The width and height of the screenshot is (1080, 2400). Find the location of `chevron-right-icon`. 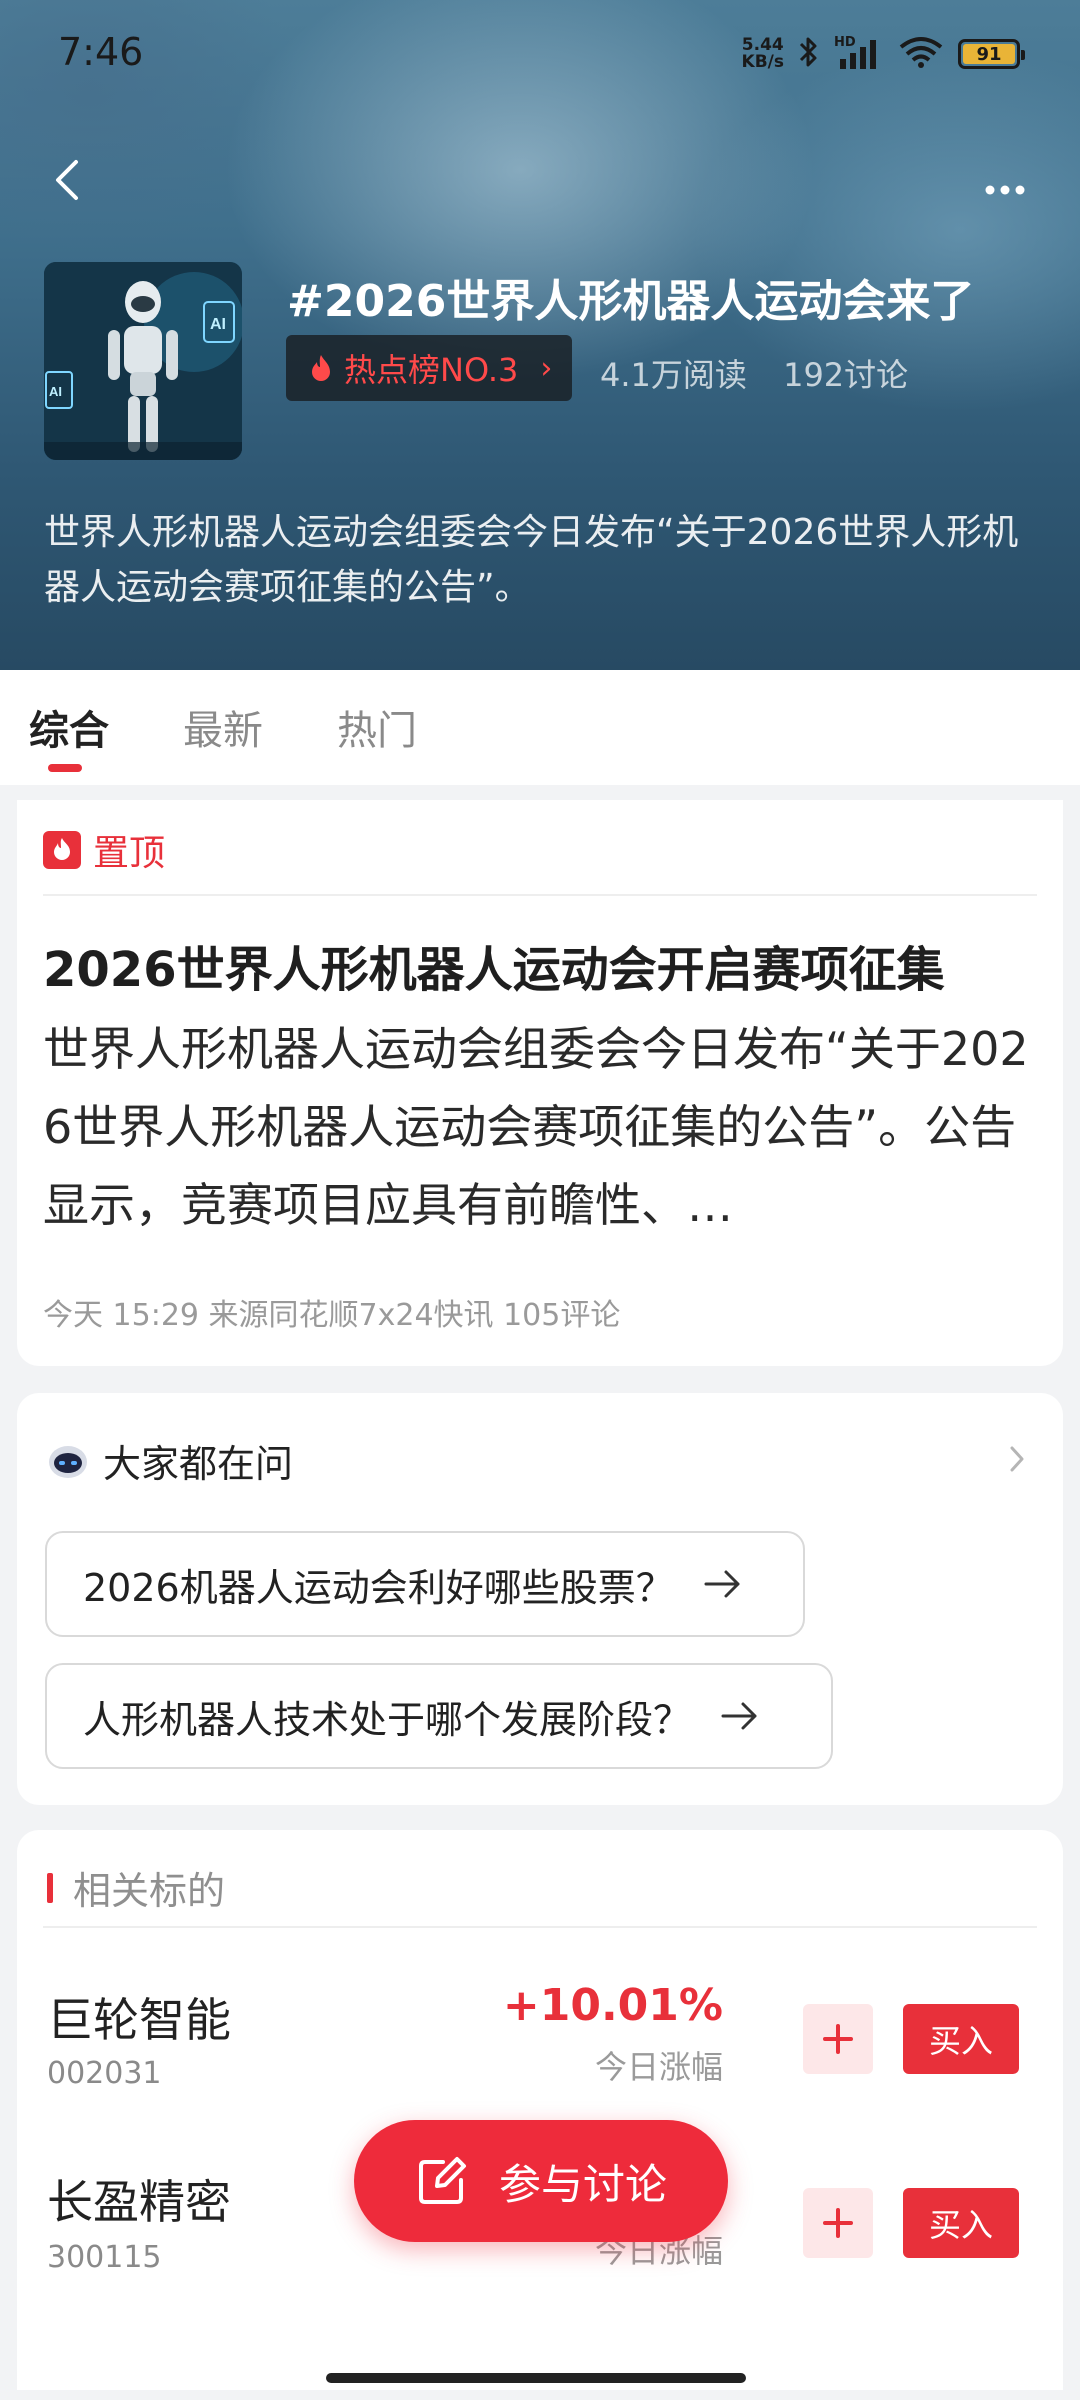

chevron-right-icon is located at coordinates (1017, 1461).